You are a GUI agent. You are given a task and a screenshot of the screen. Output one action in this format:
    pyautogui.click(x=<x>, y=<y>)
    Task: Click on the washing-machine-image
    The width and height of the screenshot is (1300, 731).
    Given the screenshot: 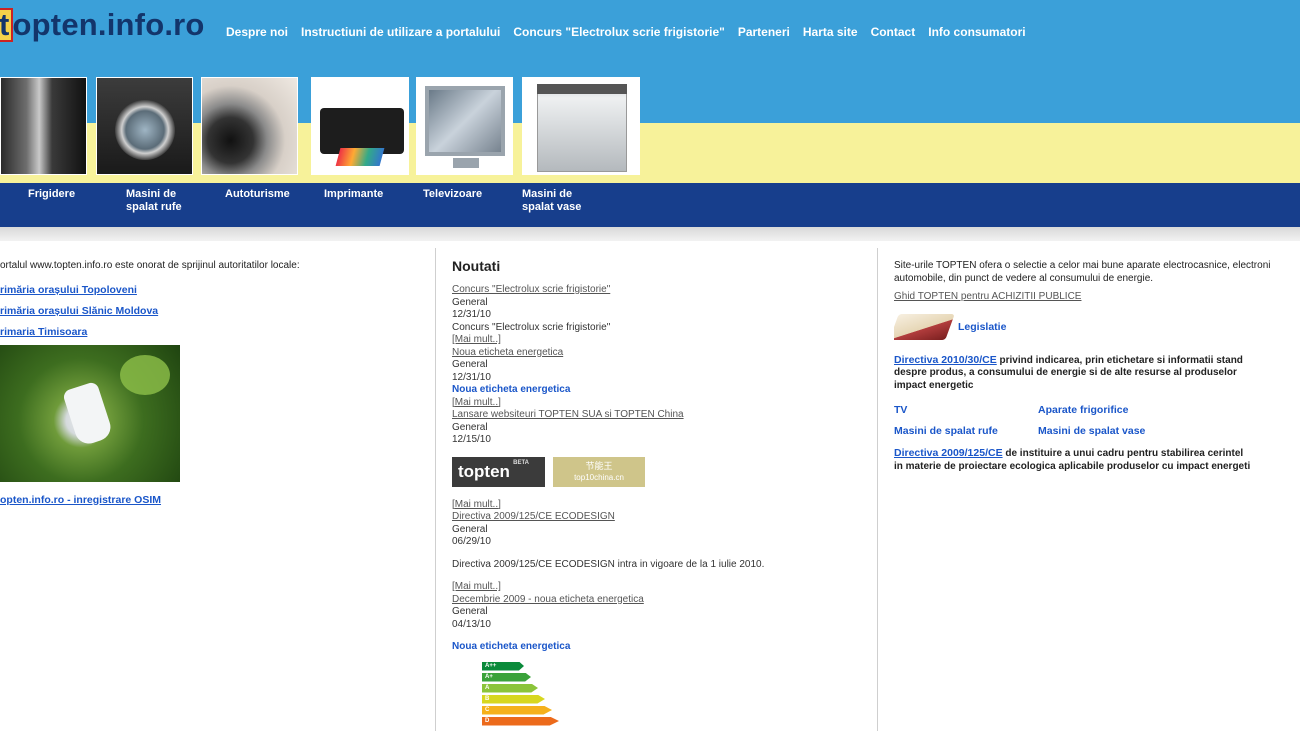 What is the action you would take?
    pyautogui.click(x=144, y=126)
    